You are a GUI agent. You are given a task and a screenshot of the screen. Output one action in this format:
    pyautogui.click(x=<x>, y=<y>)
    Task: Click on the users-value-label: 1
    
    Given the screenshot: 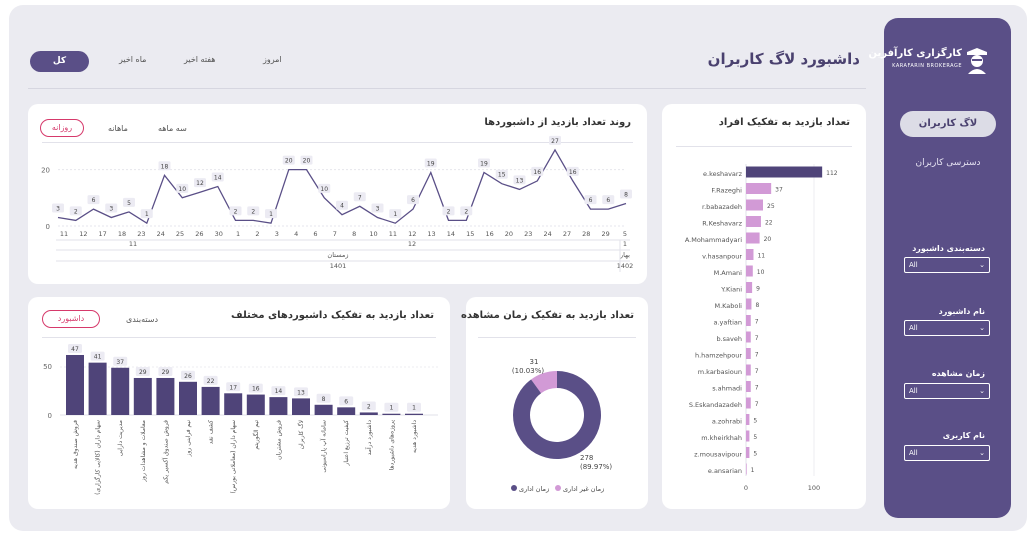 What is the action you would take?
    pyautogui.click(x=753, y=470)
    